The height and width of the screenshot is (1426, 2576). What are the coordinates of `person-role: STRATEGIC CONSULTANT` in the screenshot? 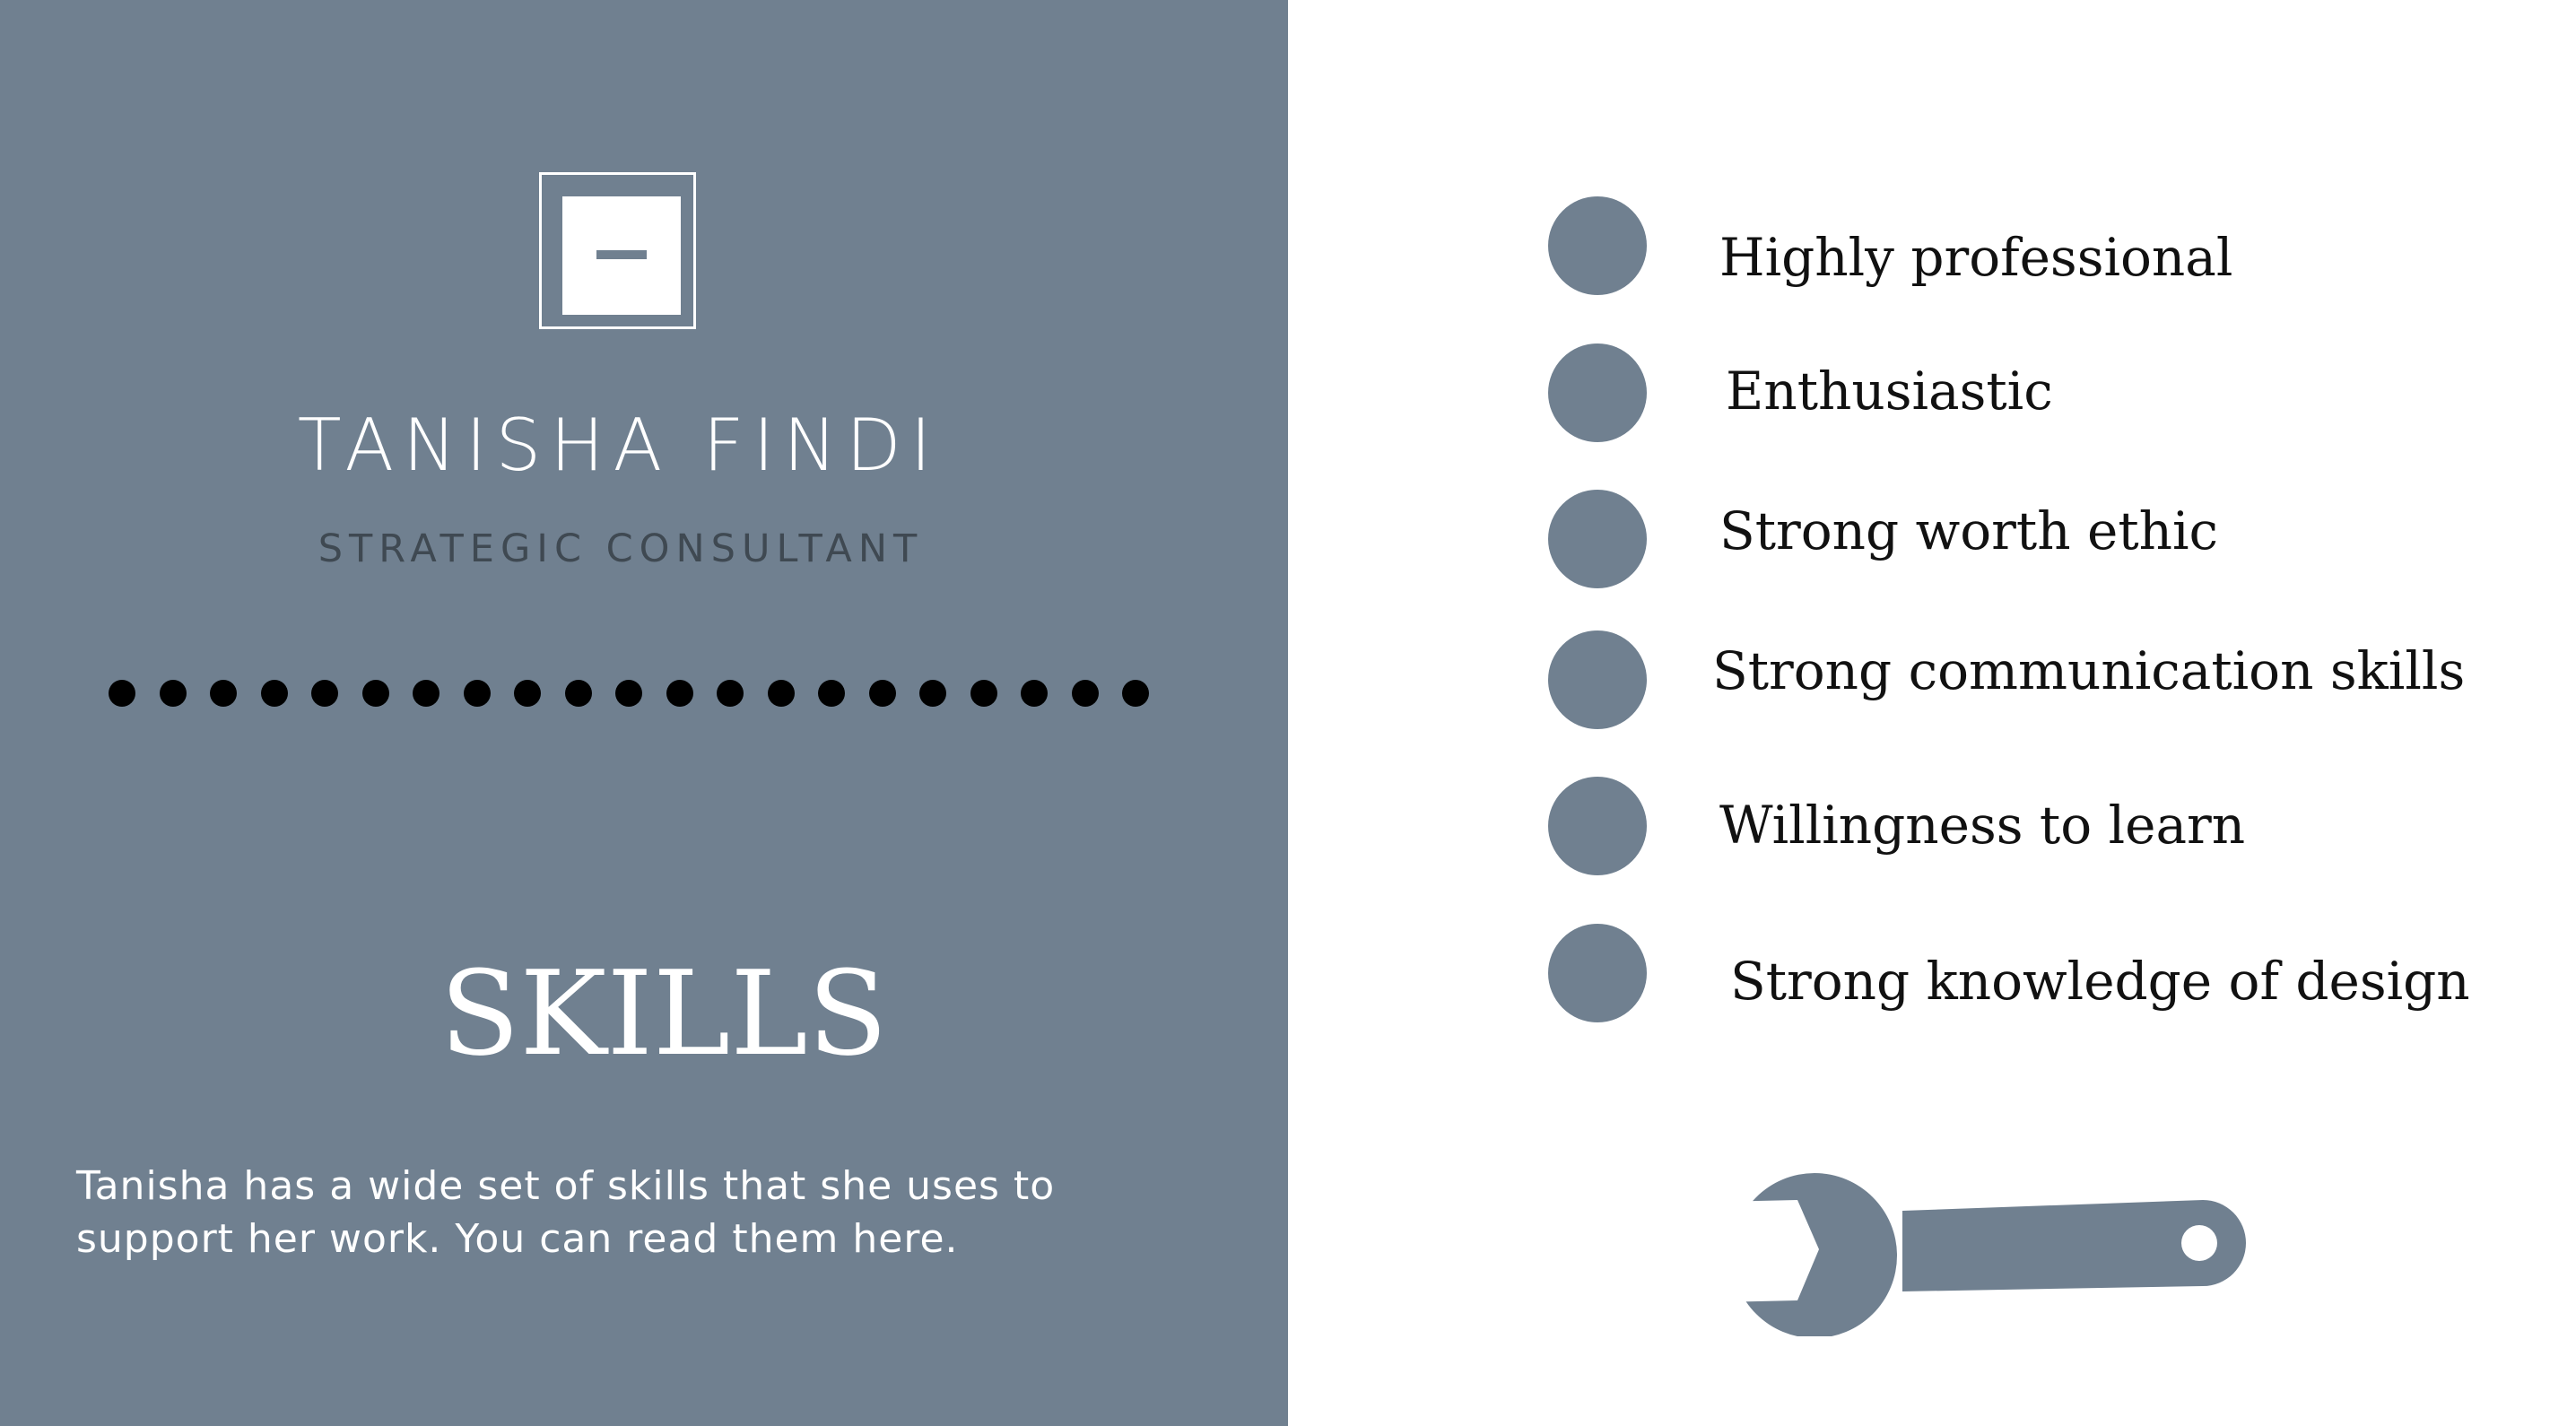 It's located at (621, 548).